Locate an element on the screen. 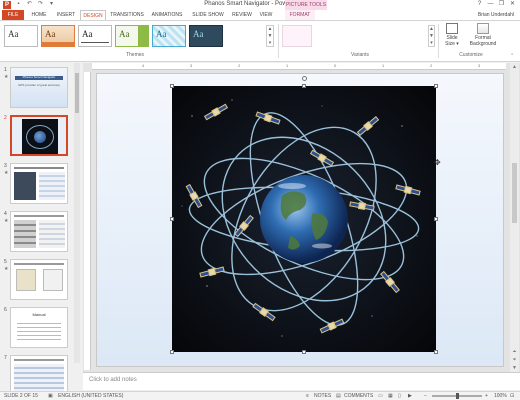 This screenshot has width=520, height=400. window-controls: ? — ❐ ✕ is located at coordinates (496, 4).